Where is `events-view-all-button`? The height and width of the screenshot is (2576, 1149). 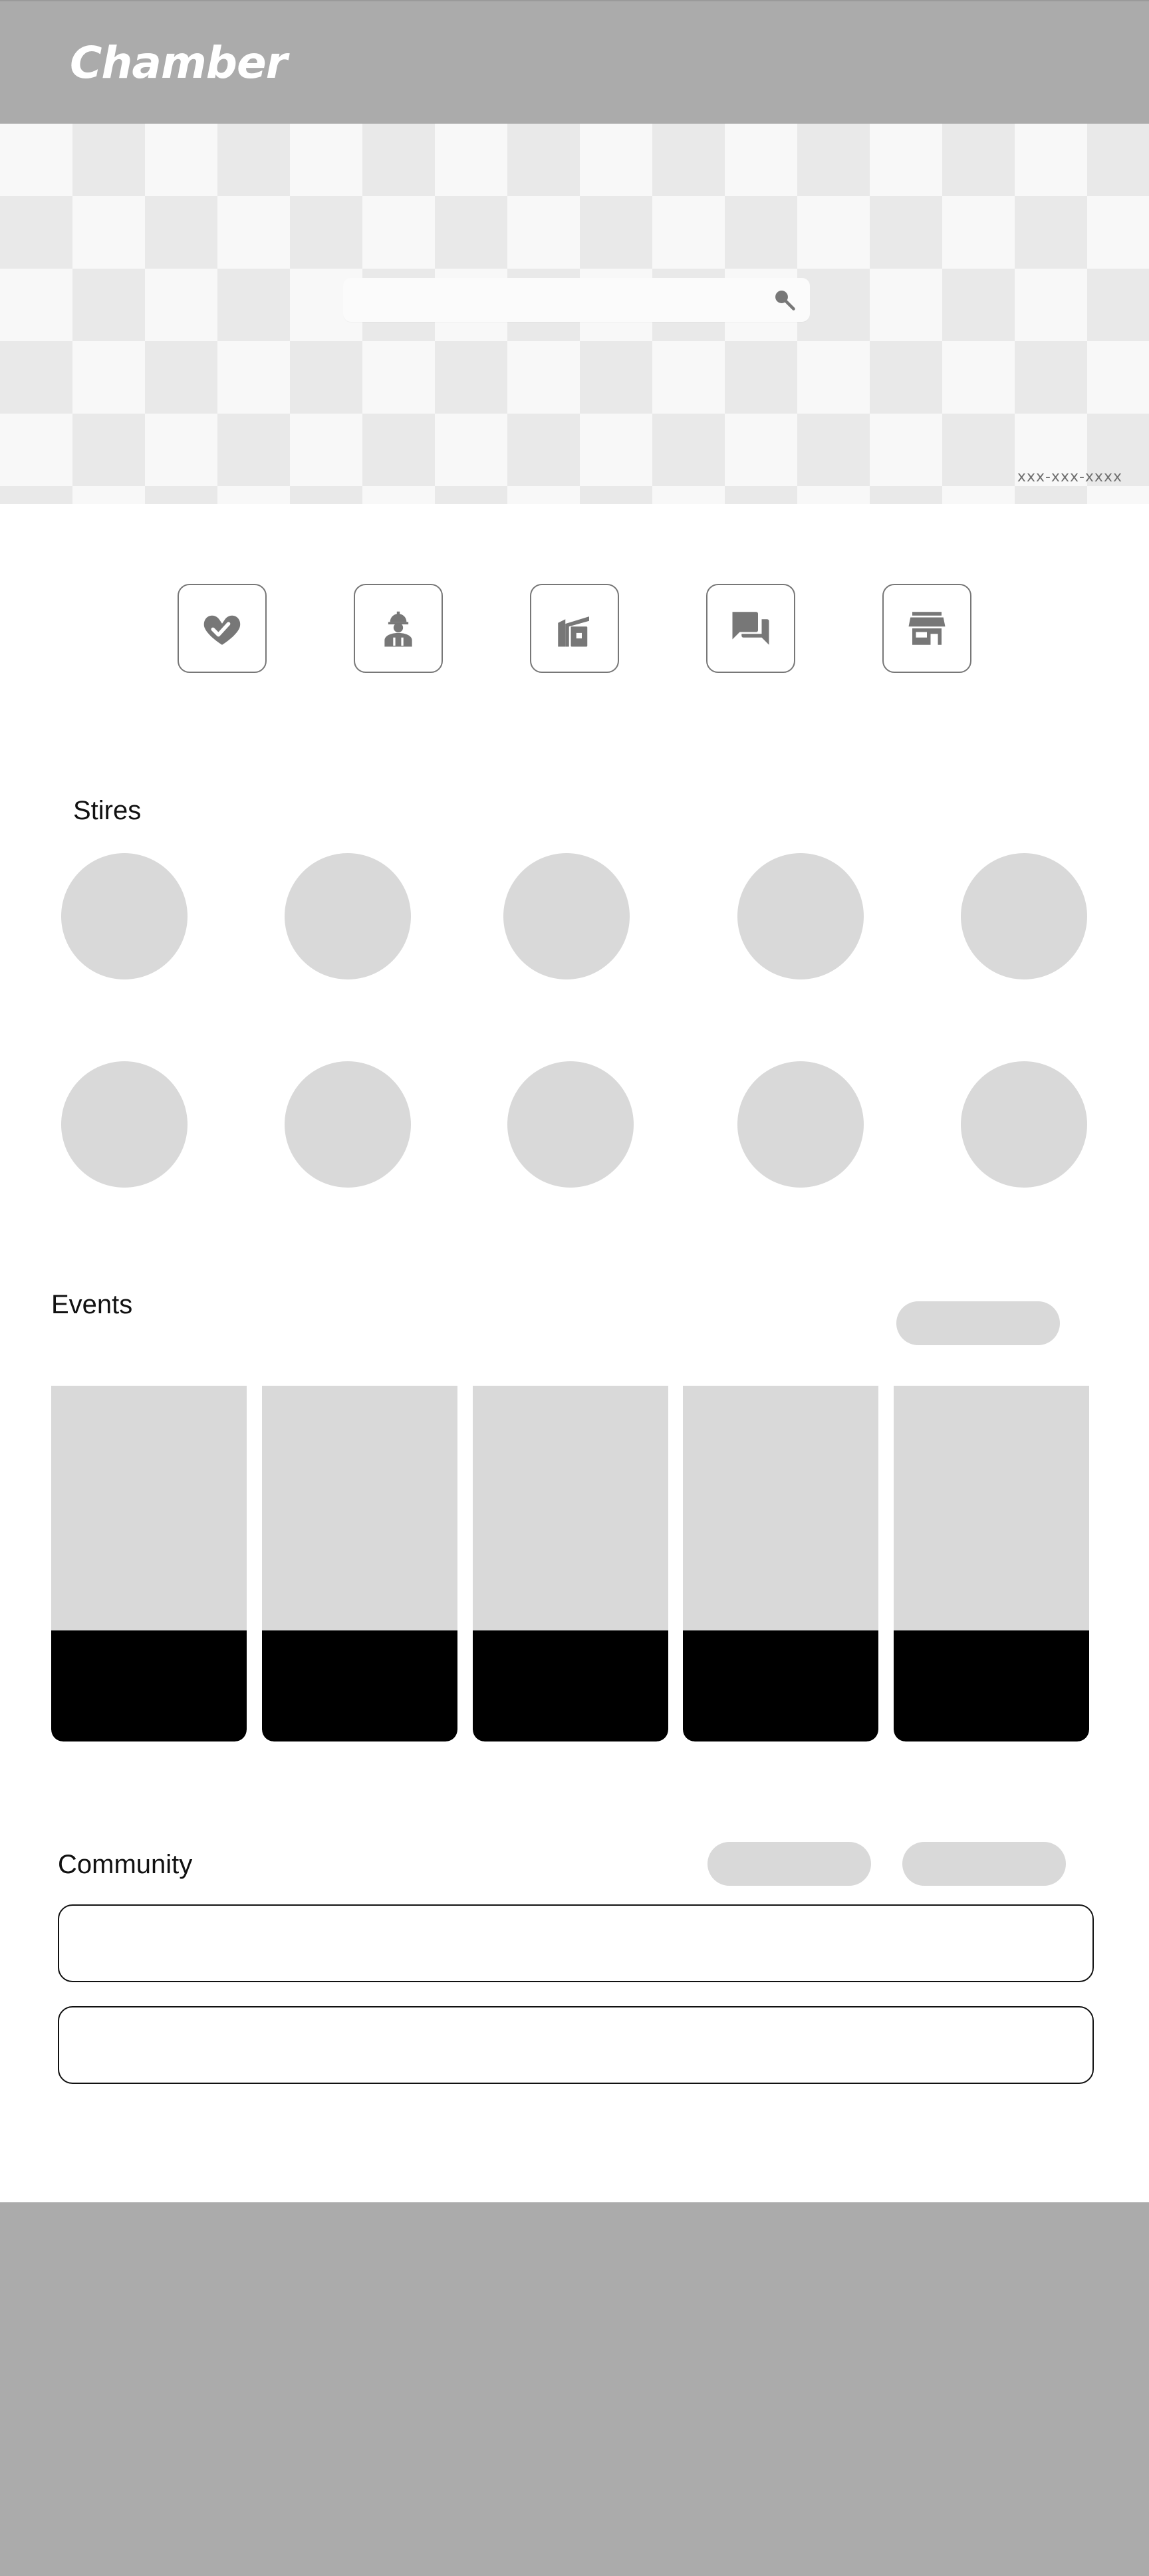 events-view-all-button is located at coordinates (978, 1323).